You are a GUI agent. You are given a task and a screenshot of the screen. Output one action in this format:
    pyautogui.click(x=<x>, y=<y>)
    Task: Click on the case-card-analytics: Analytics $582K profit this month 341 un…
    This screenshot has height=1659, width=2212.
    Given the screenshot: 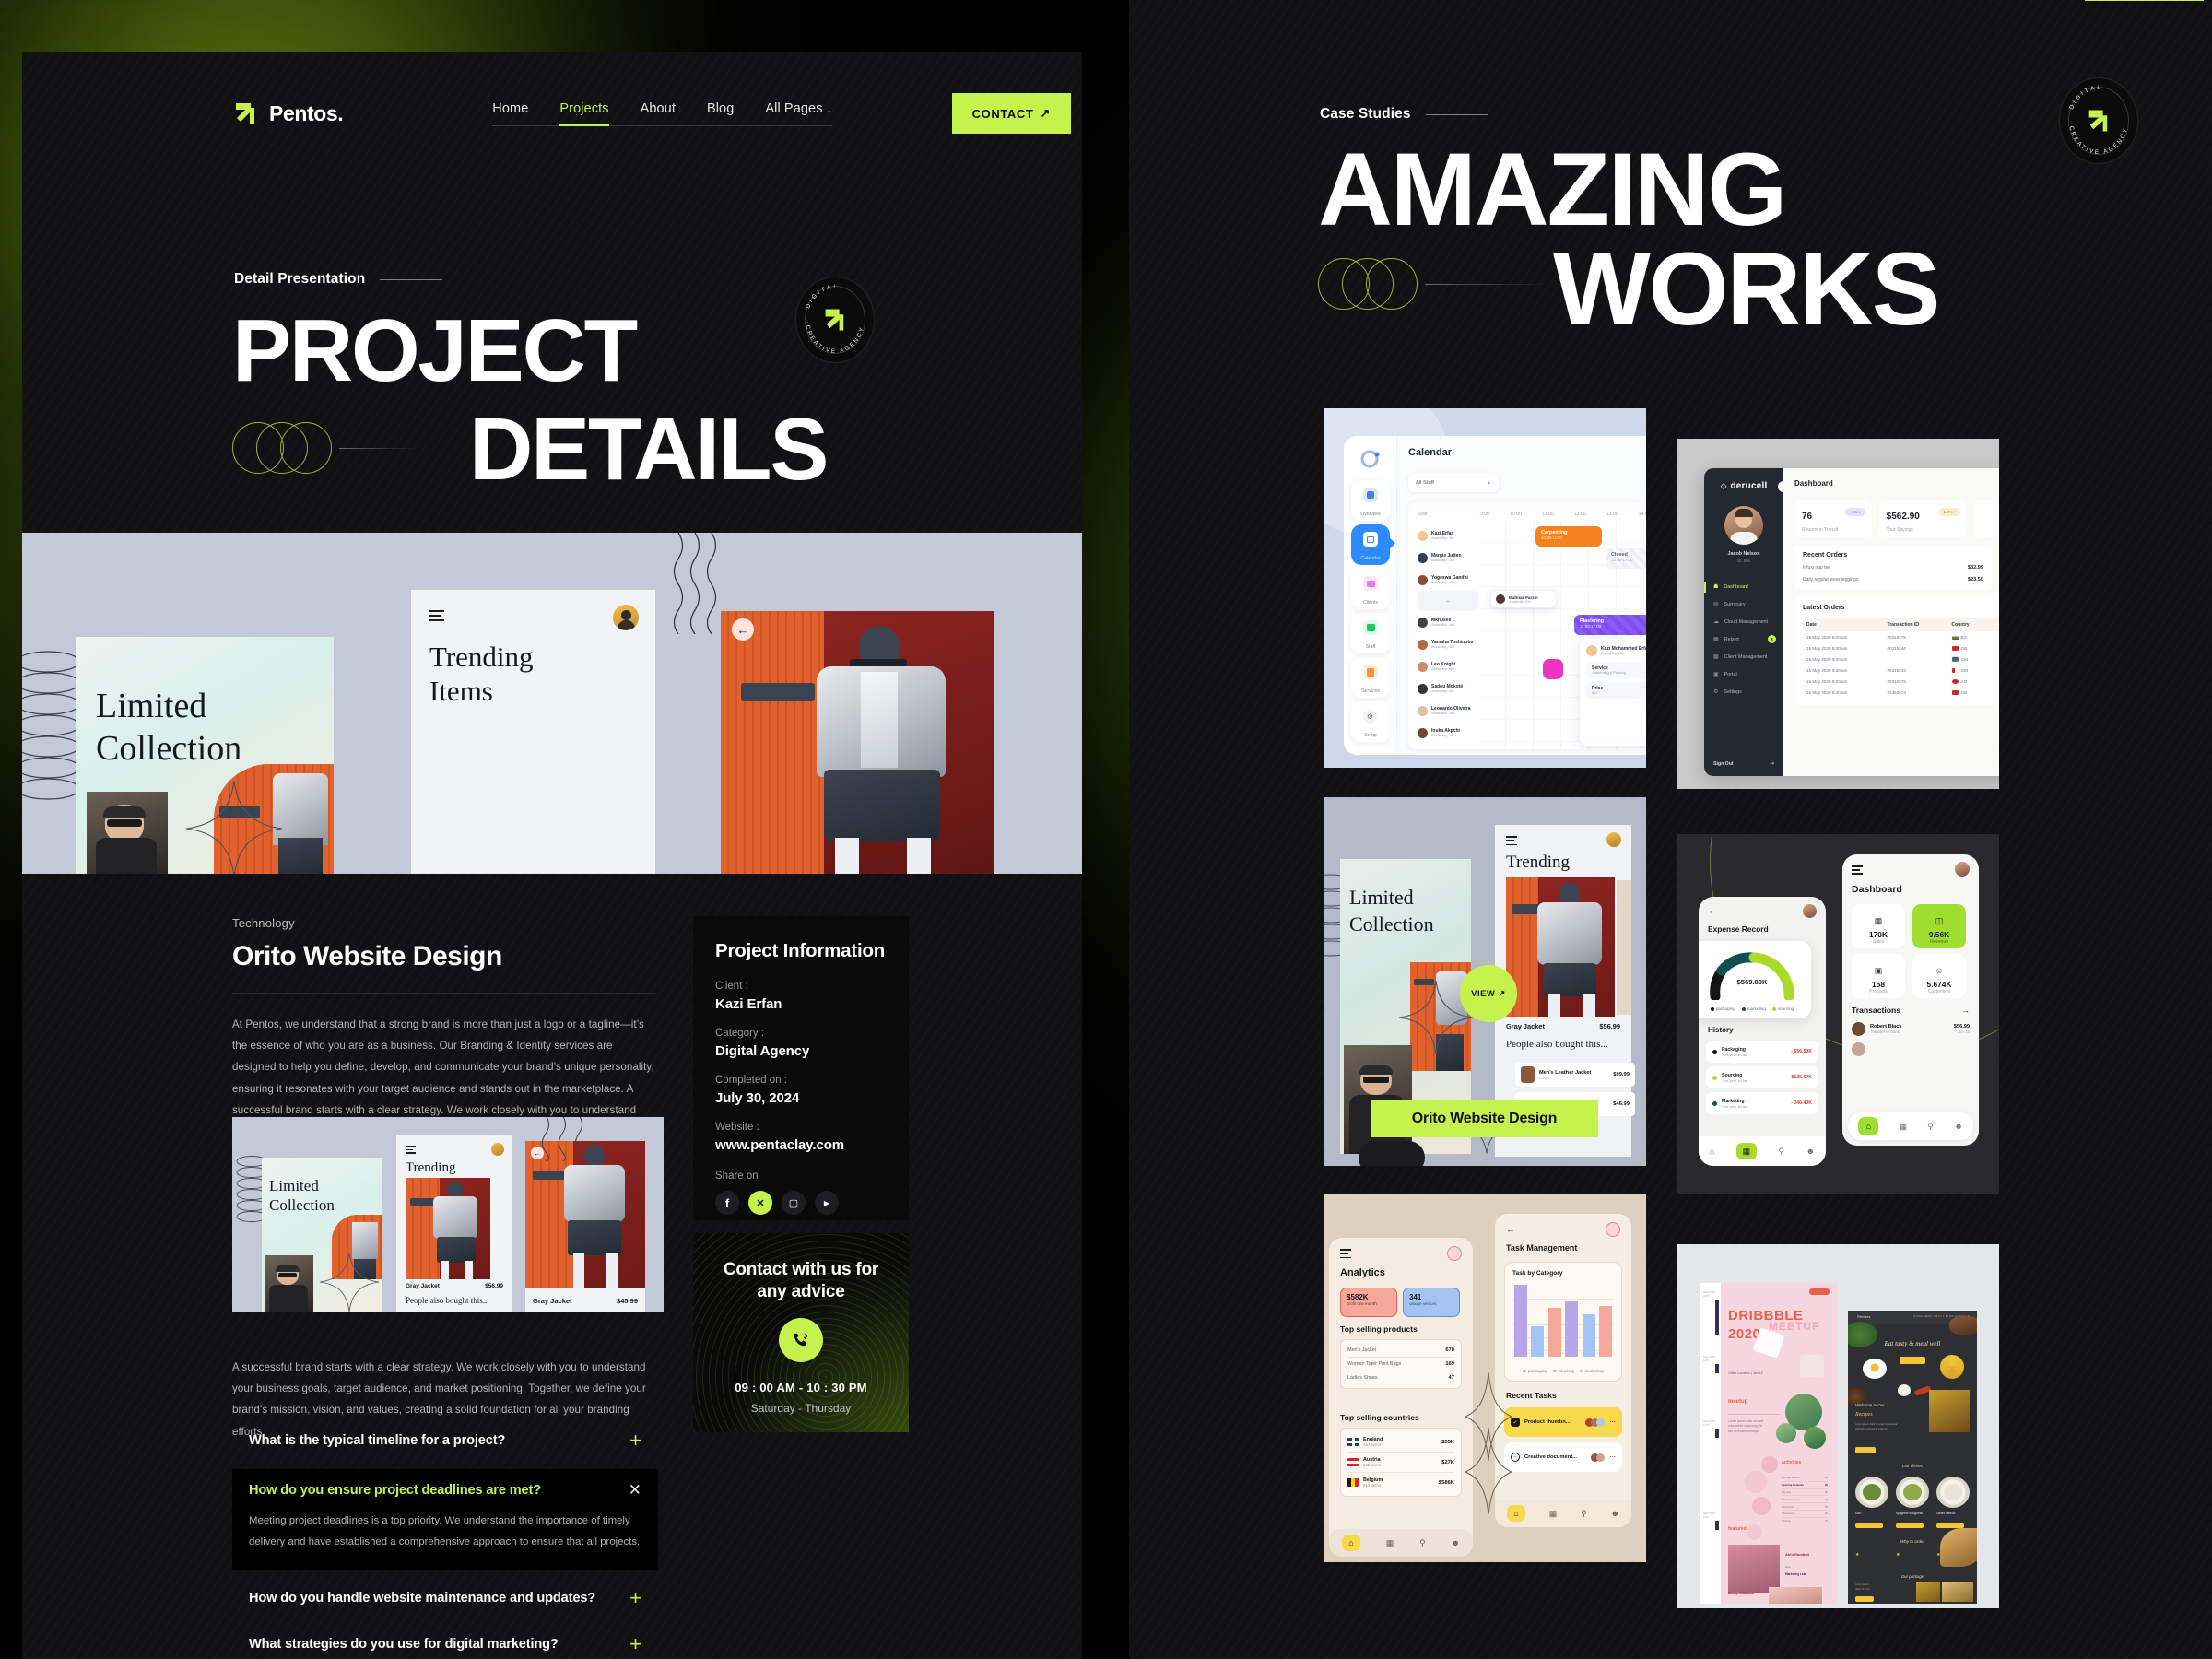 What is the action you would take?
    pyautogui.click(x=1485, y=1378)
    